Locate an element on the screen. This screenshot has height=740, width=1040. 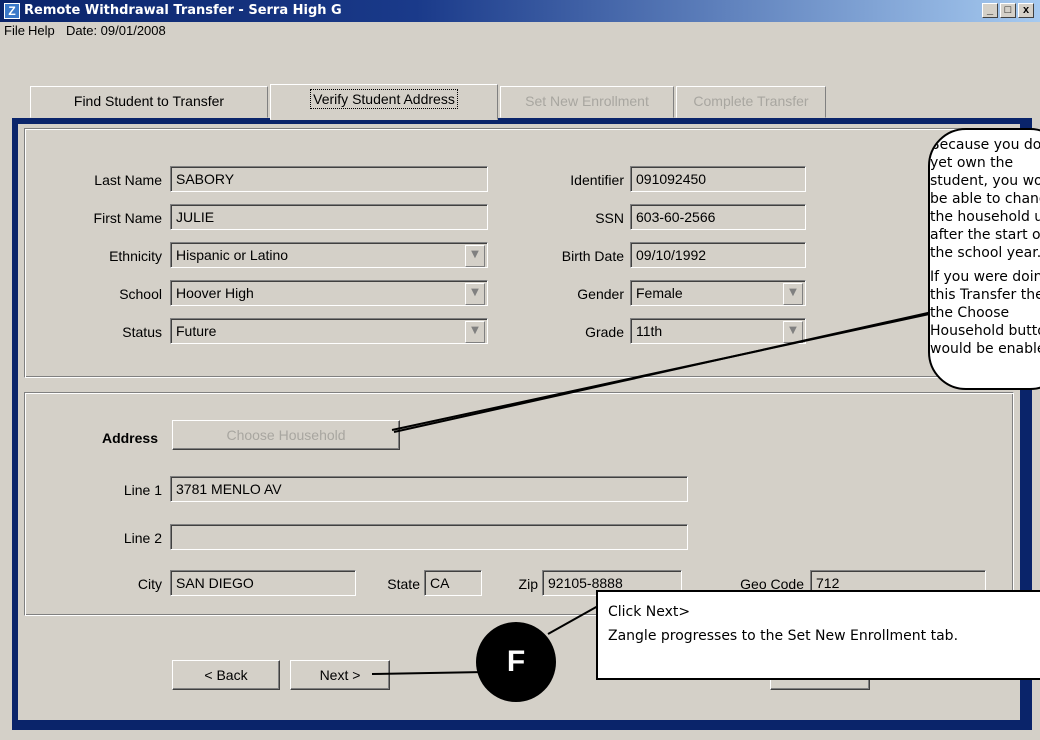
tab-find-student: Find Student to Transfer is located at coordinates (149, 102).